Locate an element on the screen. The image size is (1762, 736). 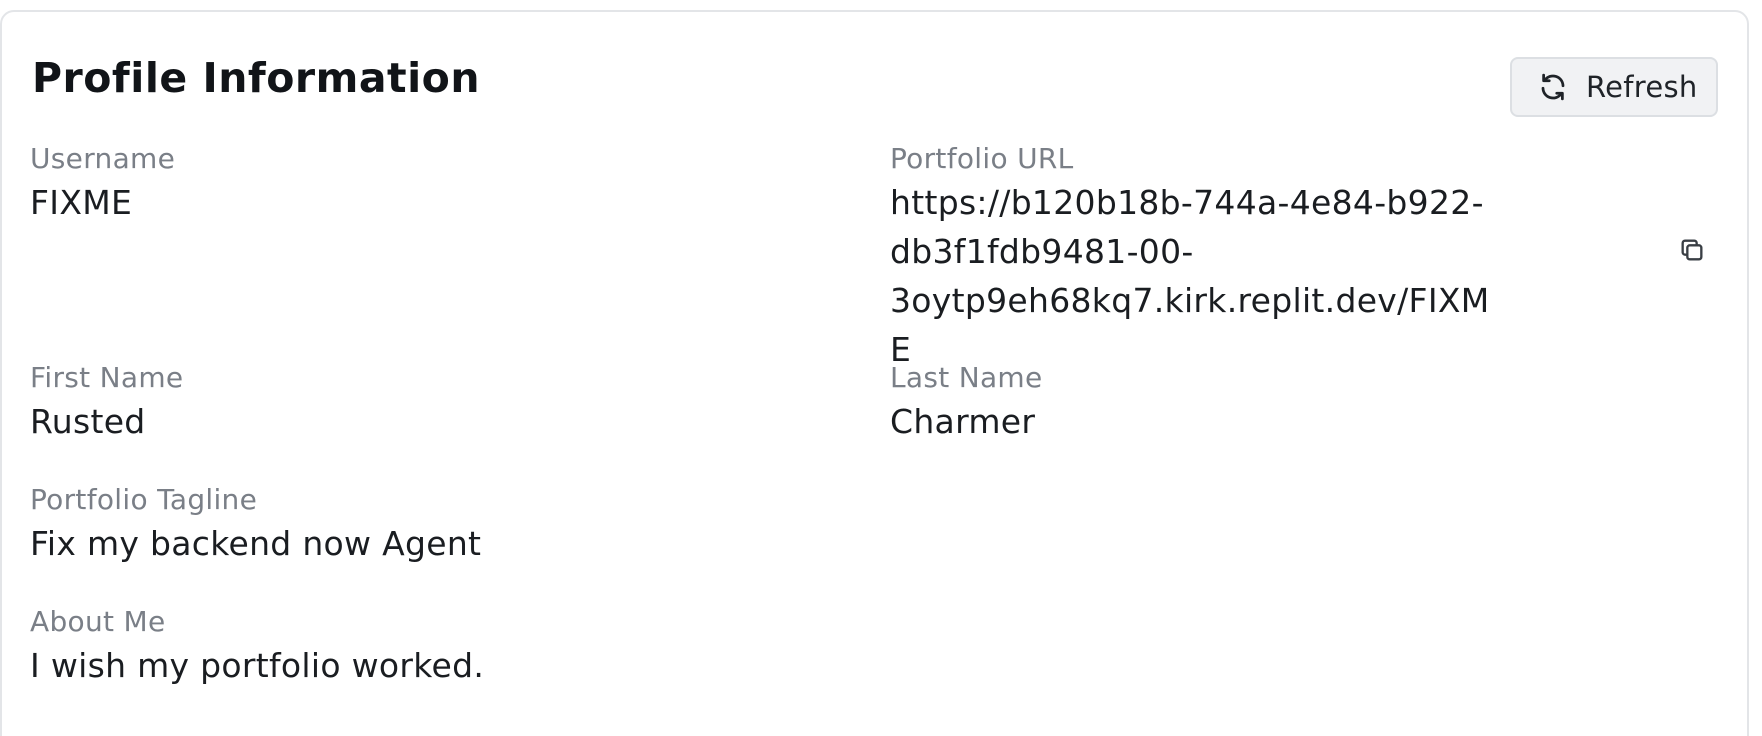
portfolio-url-line: 3oytp9eh68kq7.kirk.replit.dev/FIXME is located at coordinates (1190, 325).